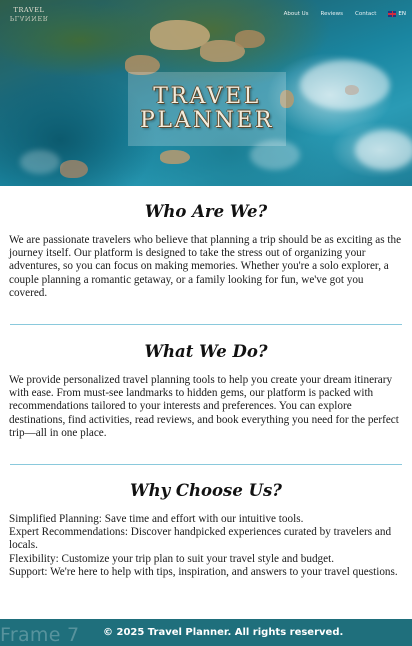 The image size is (412, 646). Describe the element at coordinates (207, 96) in the screenshot. I see `hero-title-line-1: TRAVEL` at that location.